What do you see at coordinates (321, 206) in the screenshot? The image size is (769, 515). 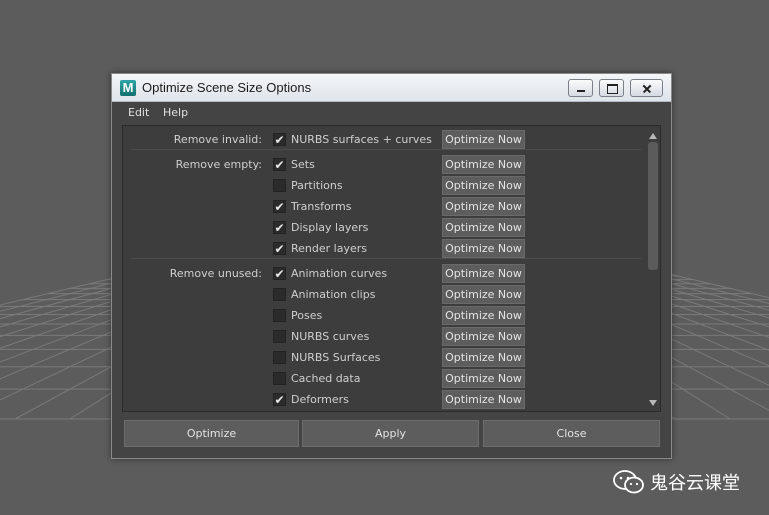 I see `option-label: Transforms` at bounding box center [321, 206].